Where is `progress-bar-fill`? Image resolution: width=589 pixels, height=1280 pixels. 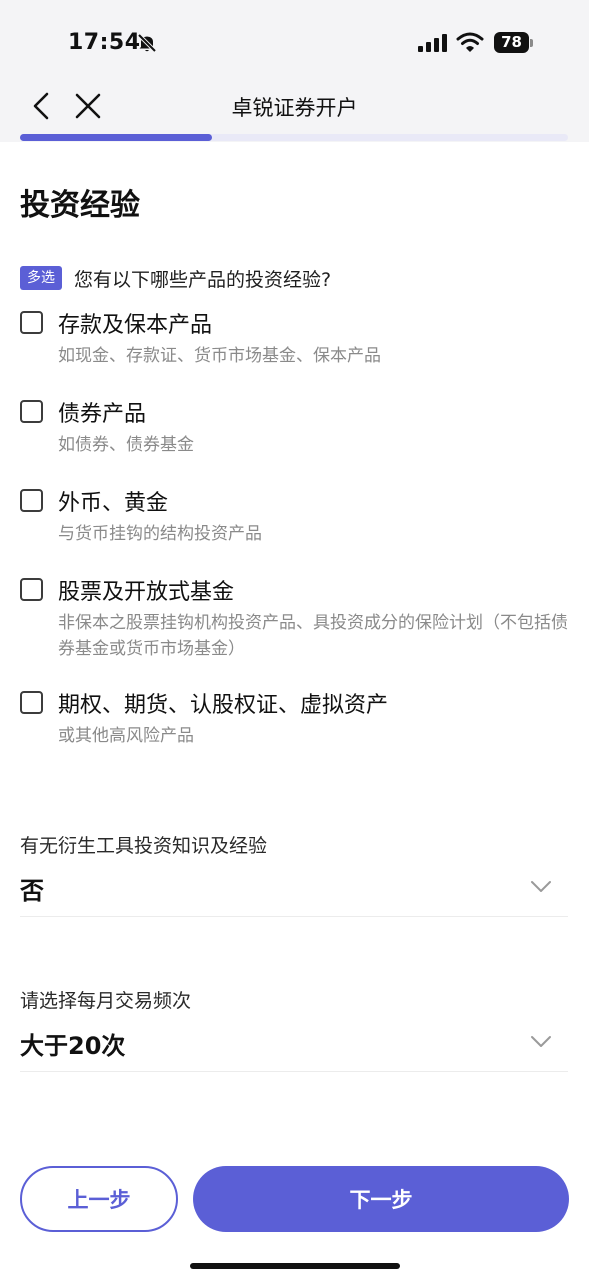
progress-bar-fill is located at coordinates (116, 137).